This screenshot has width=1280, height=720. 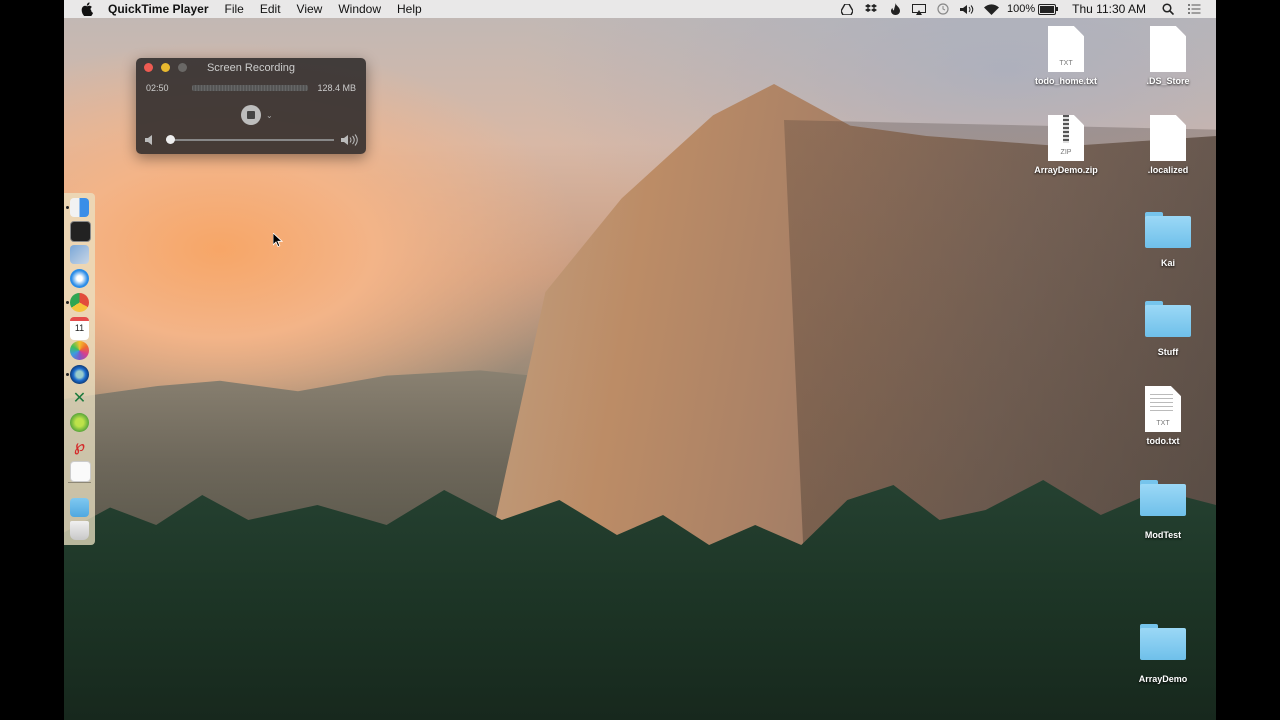 I want to click on desktop-folder-stuff: Stuff, so click(x=1168, y=329).